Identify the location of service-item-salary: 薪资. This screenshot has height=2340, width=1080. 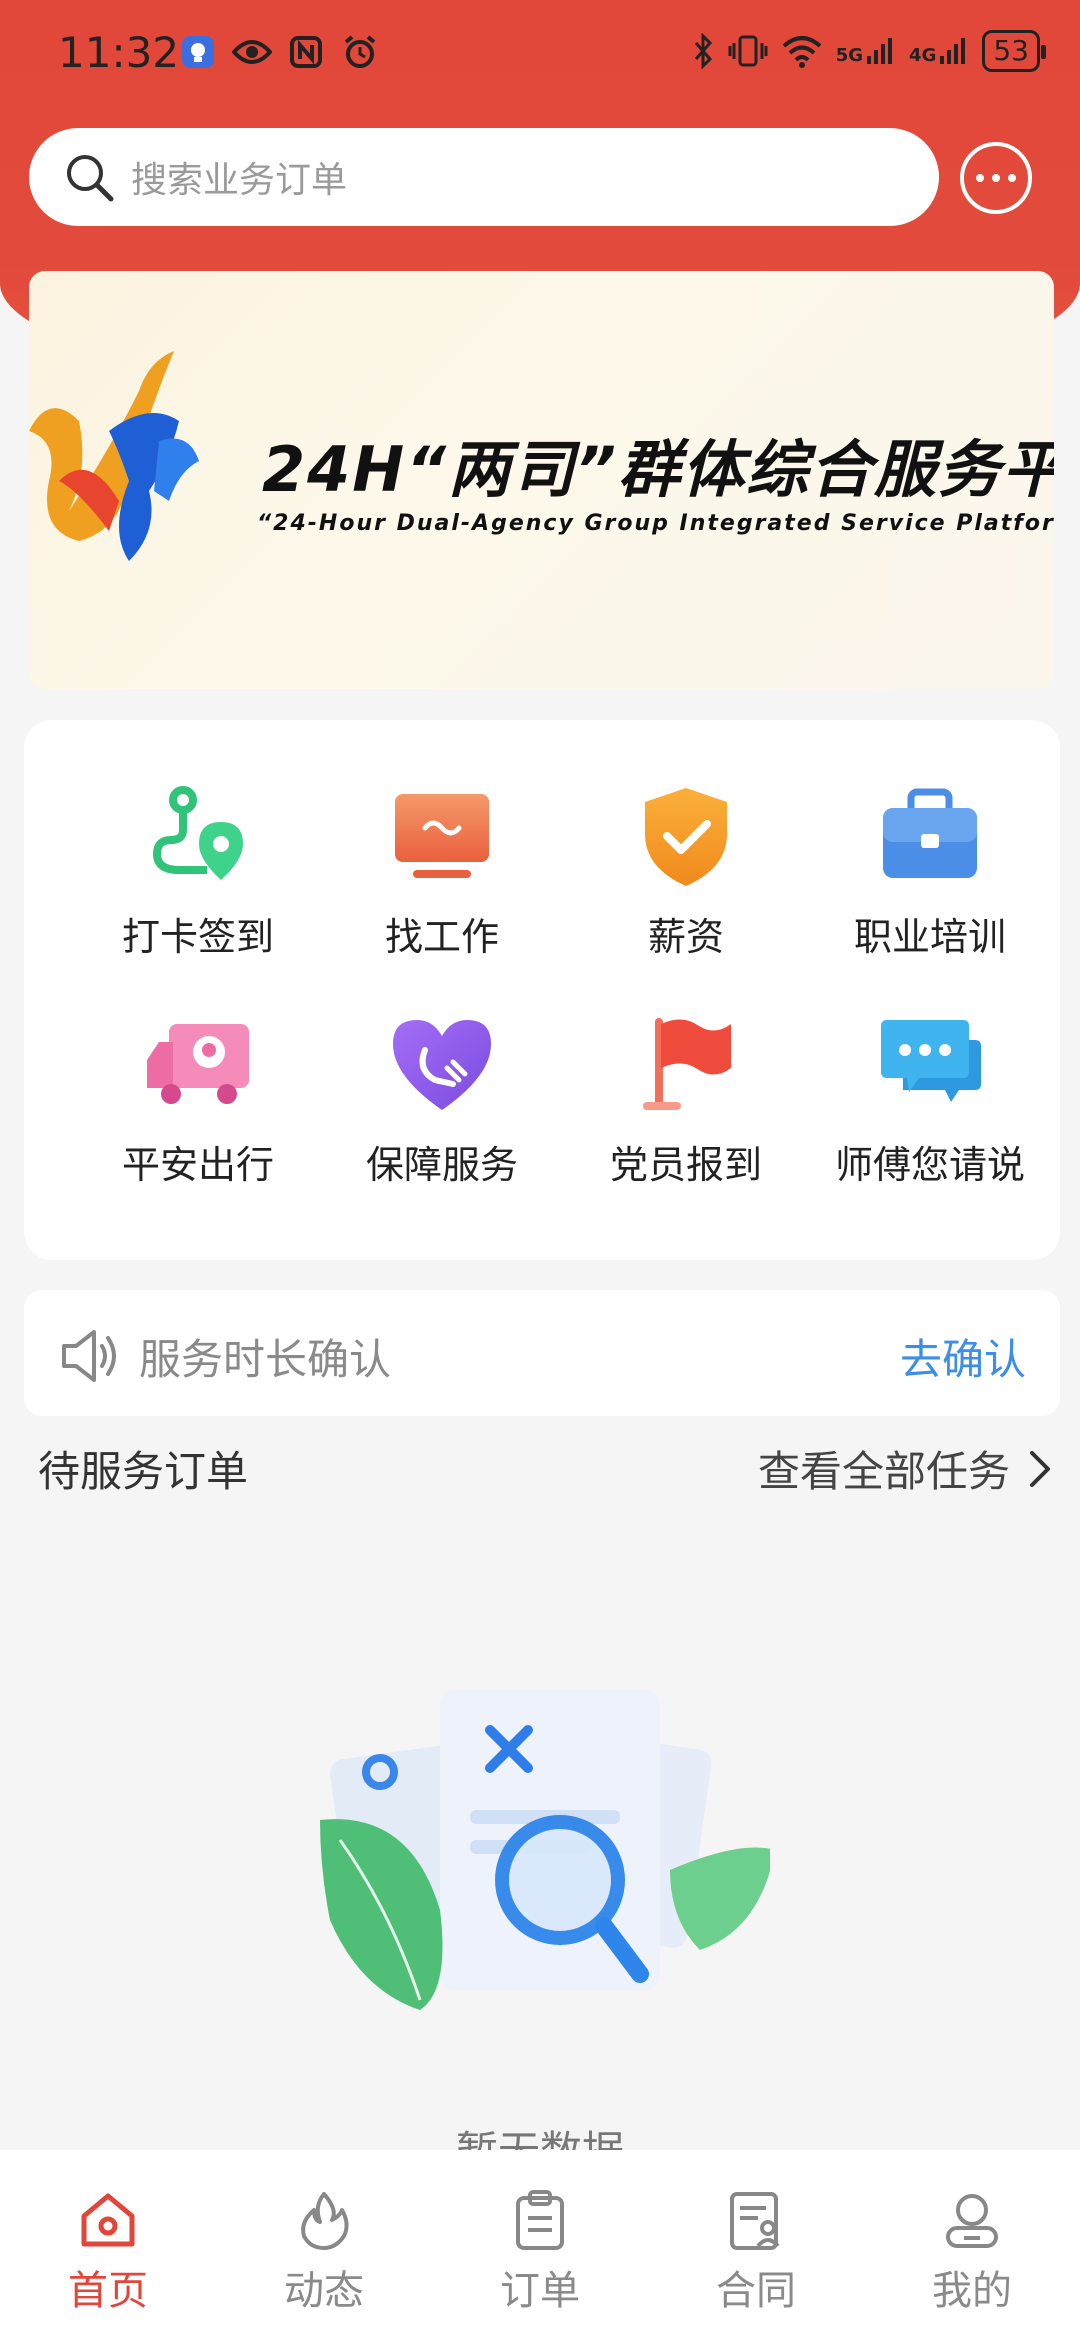
(686, 882).